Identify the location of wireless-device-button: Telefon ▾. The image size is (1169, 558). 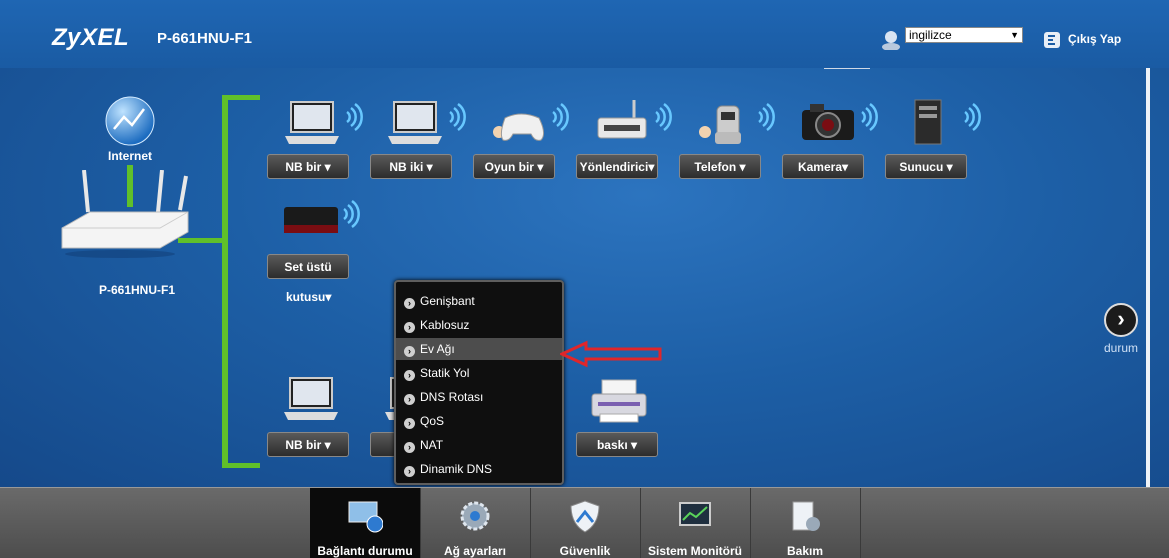
(720, 166).